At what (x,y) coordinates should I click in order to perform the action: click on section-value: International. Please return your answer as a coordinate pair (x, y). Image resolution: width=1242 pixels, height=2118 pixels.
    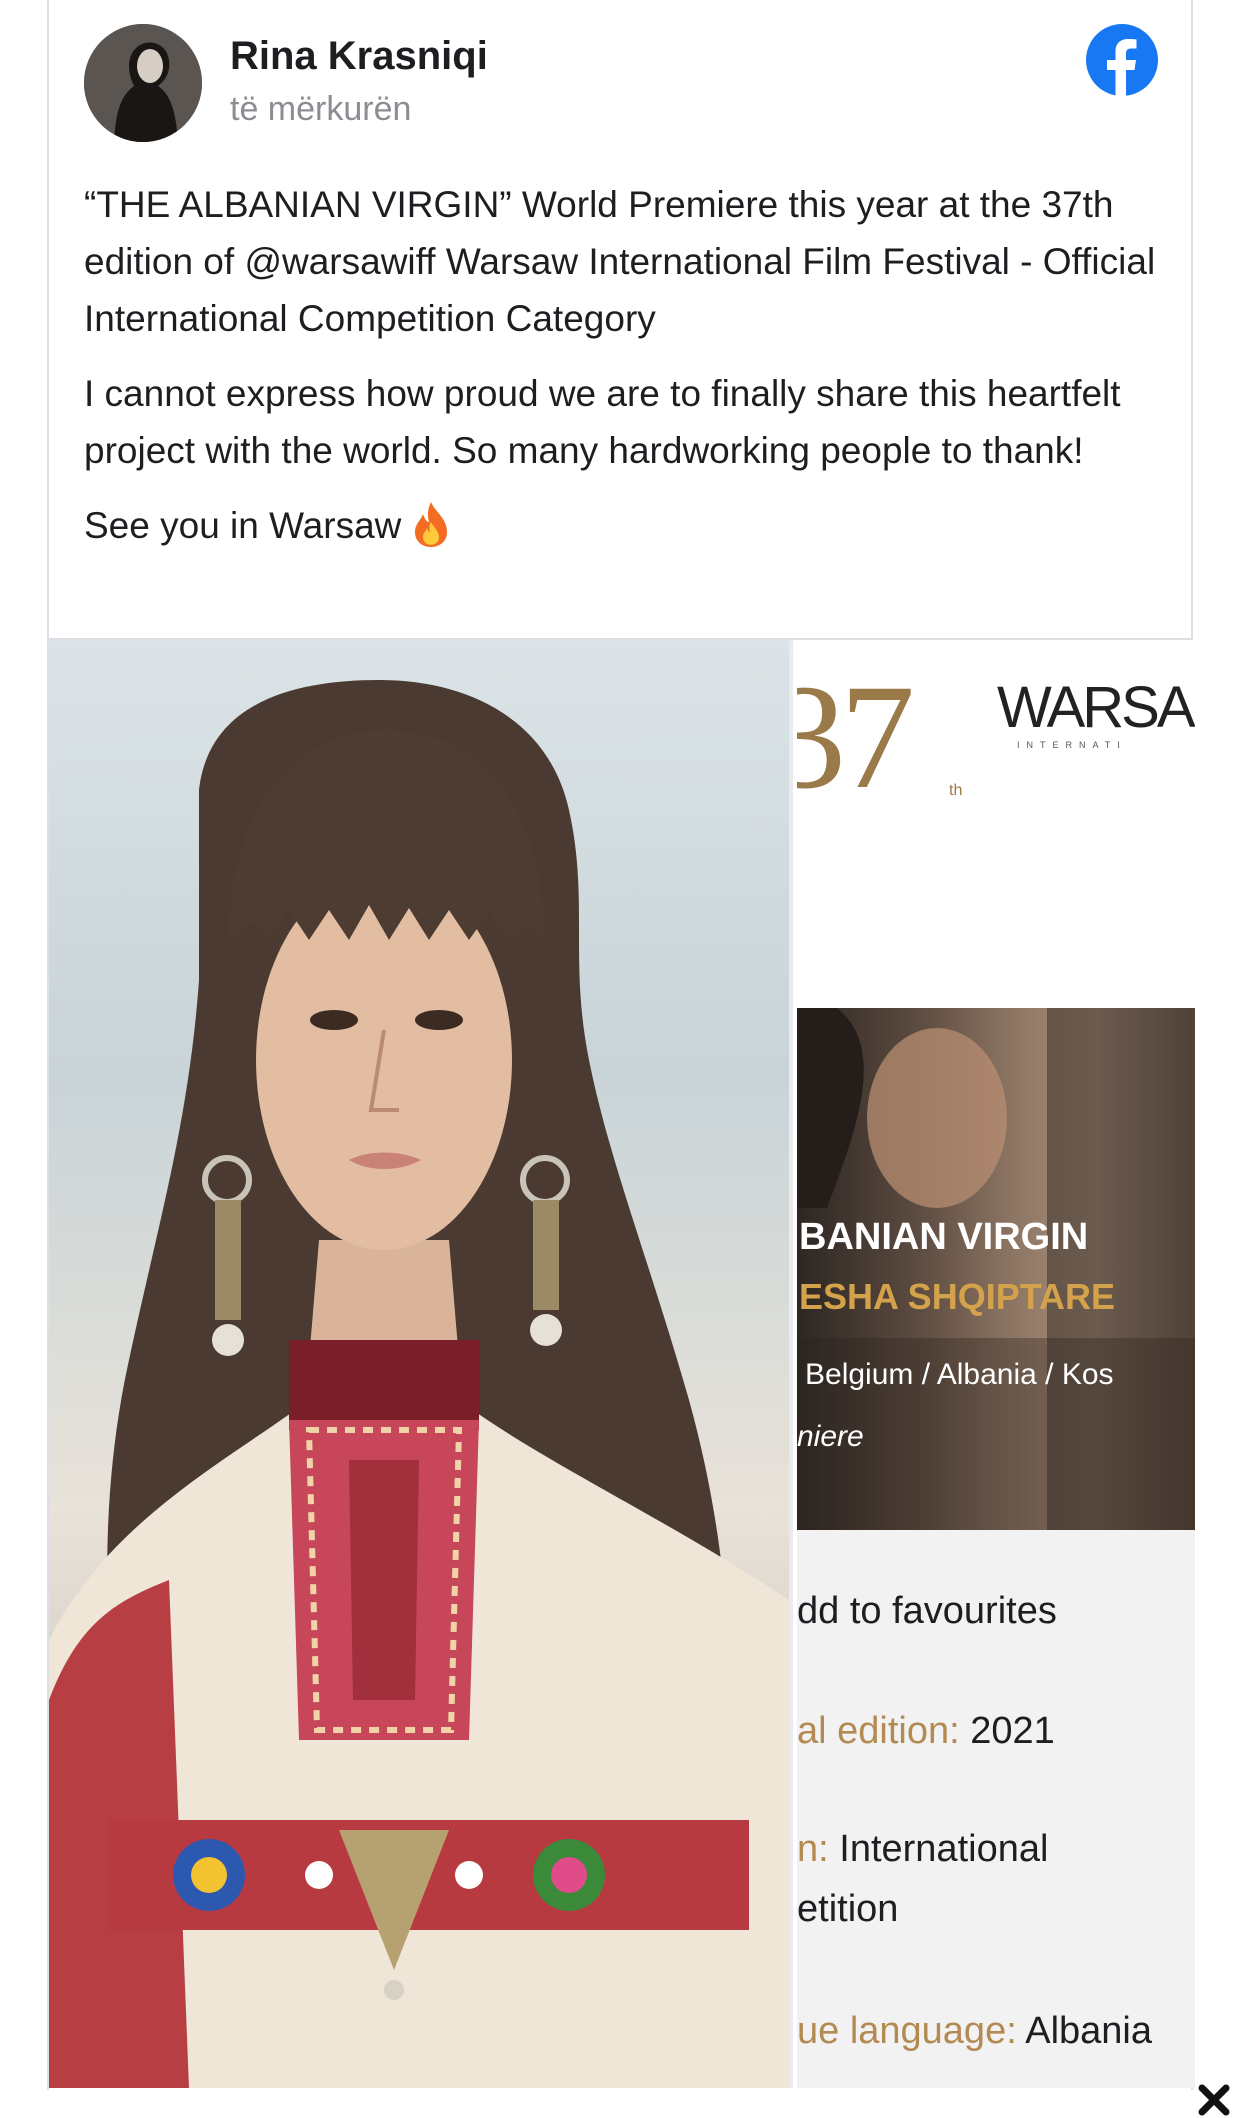
    Looking at the image, I should click on (944, 1849).